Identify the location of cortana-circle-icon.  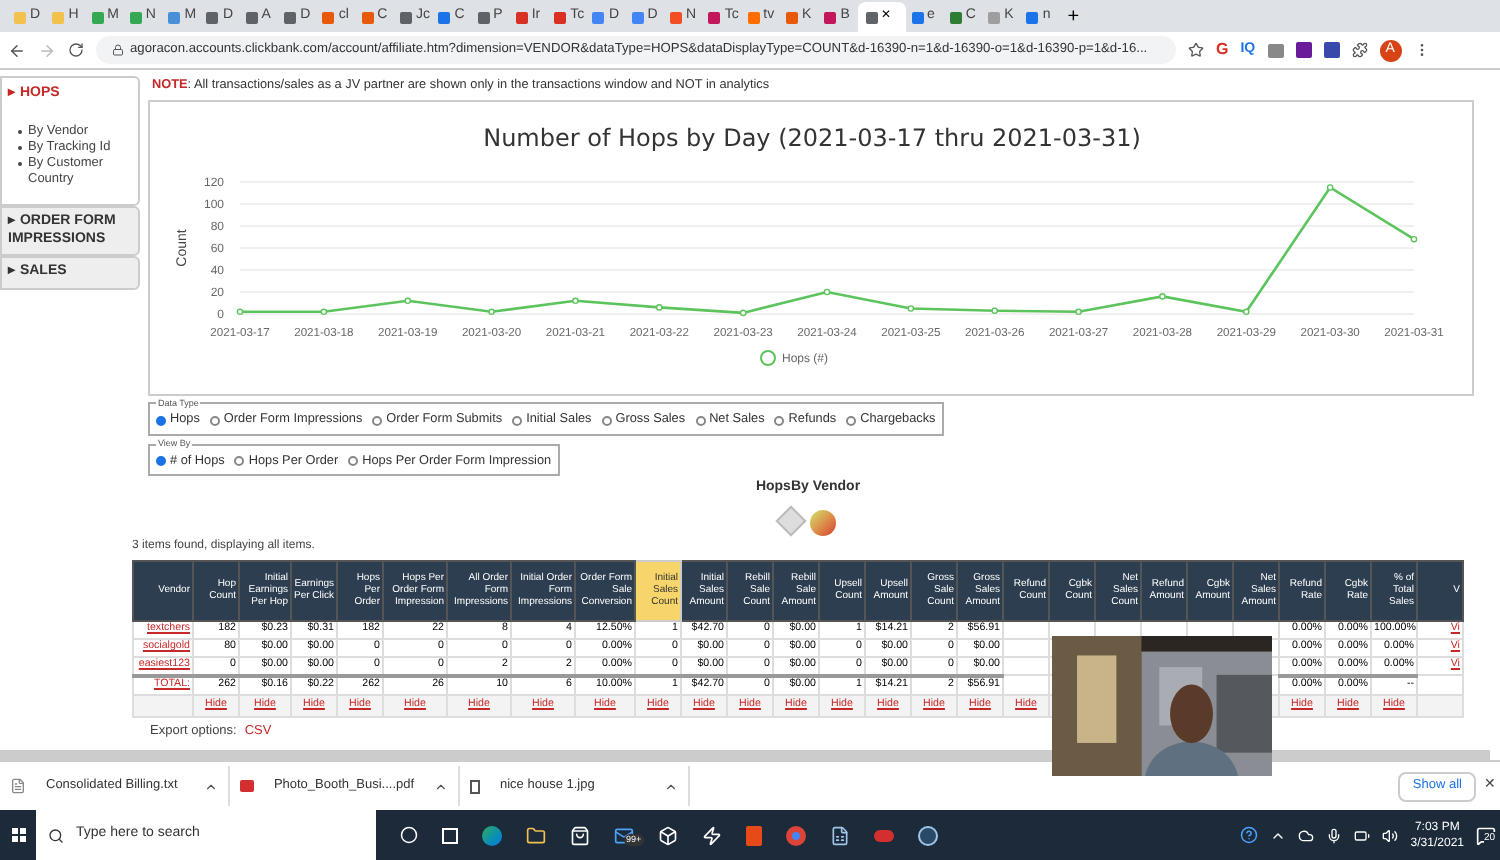
(409, 835).